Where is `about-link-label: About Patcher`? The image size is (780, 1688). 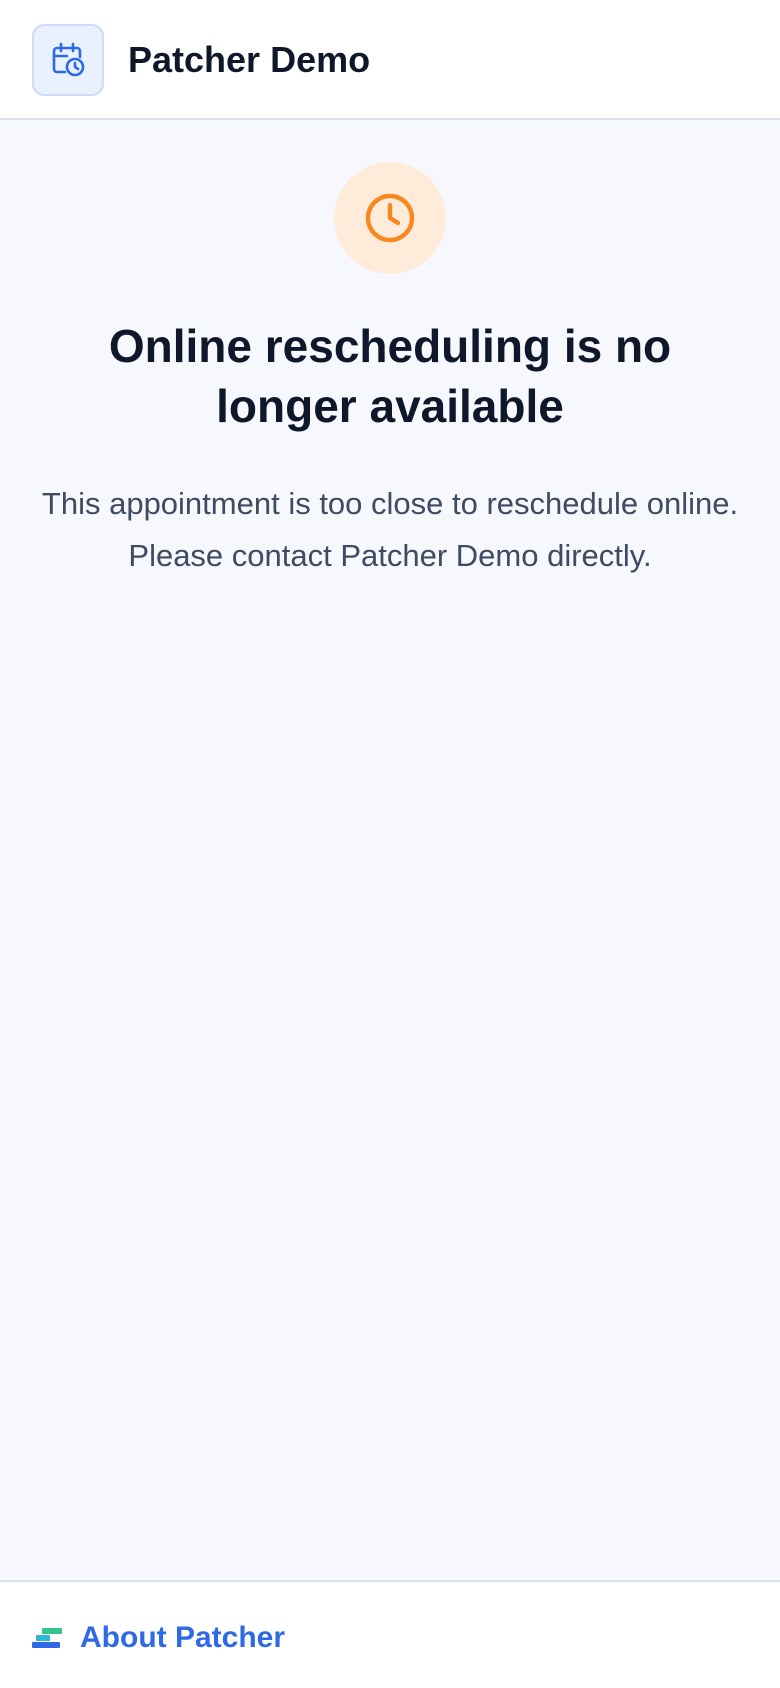
about-link-label: About Patcher is located at coordinates (183, 1637).